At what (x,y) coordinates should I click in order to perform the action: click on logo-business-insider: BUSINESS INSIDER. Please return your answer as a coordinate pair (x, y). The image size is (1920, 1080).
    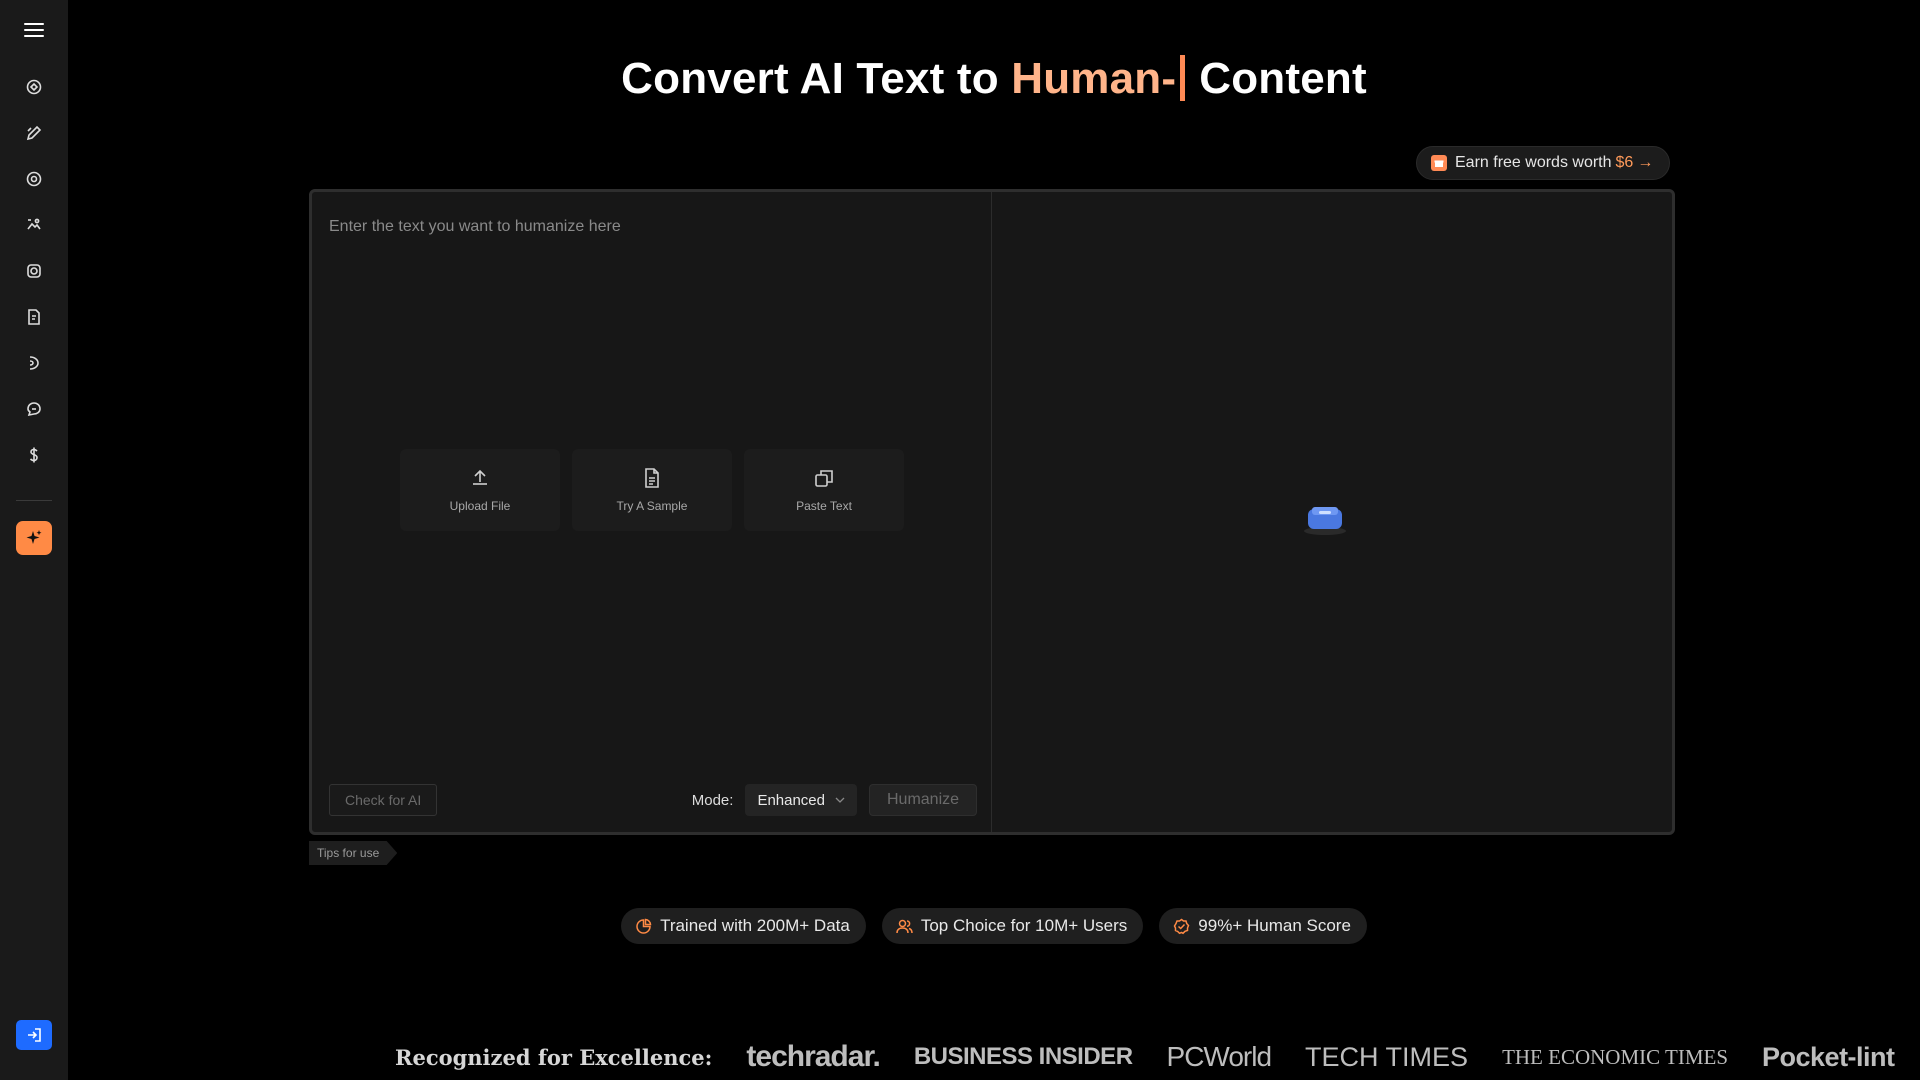
    Looking at the image, I should click on (1023, 1056).